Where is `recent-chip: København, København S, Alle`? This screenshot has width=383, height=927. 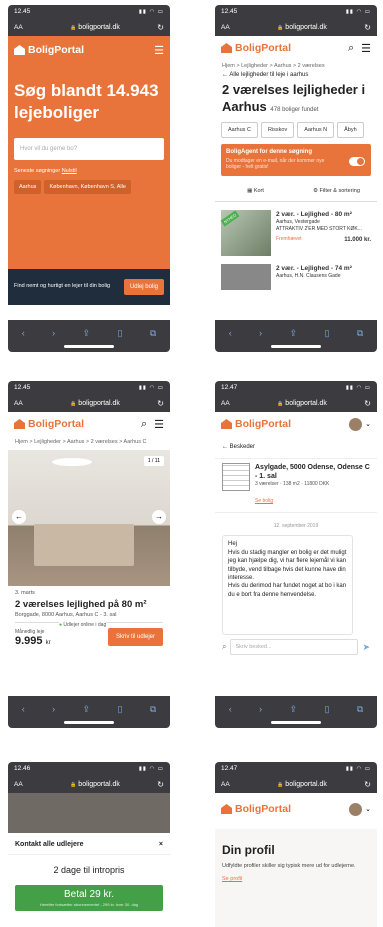 recent-chip: København, København S, Alle is located at coordinates (87, 187).